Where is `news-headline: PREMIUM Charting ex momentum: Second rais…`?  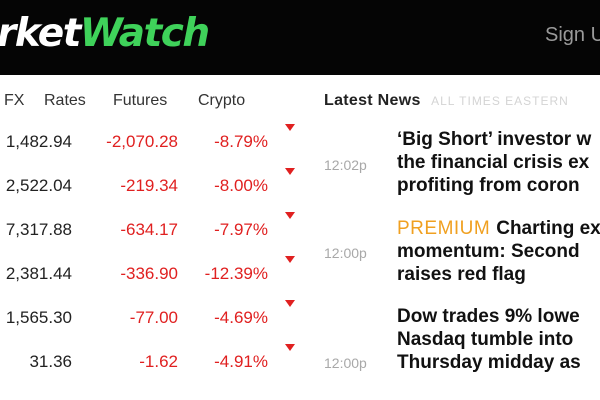 news-headline: PREMIUM Charting ex momentum: Second rais… is located at coordinates (498, 251).